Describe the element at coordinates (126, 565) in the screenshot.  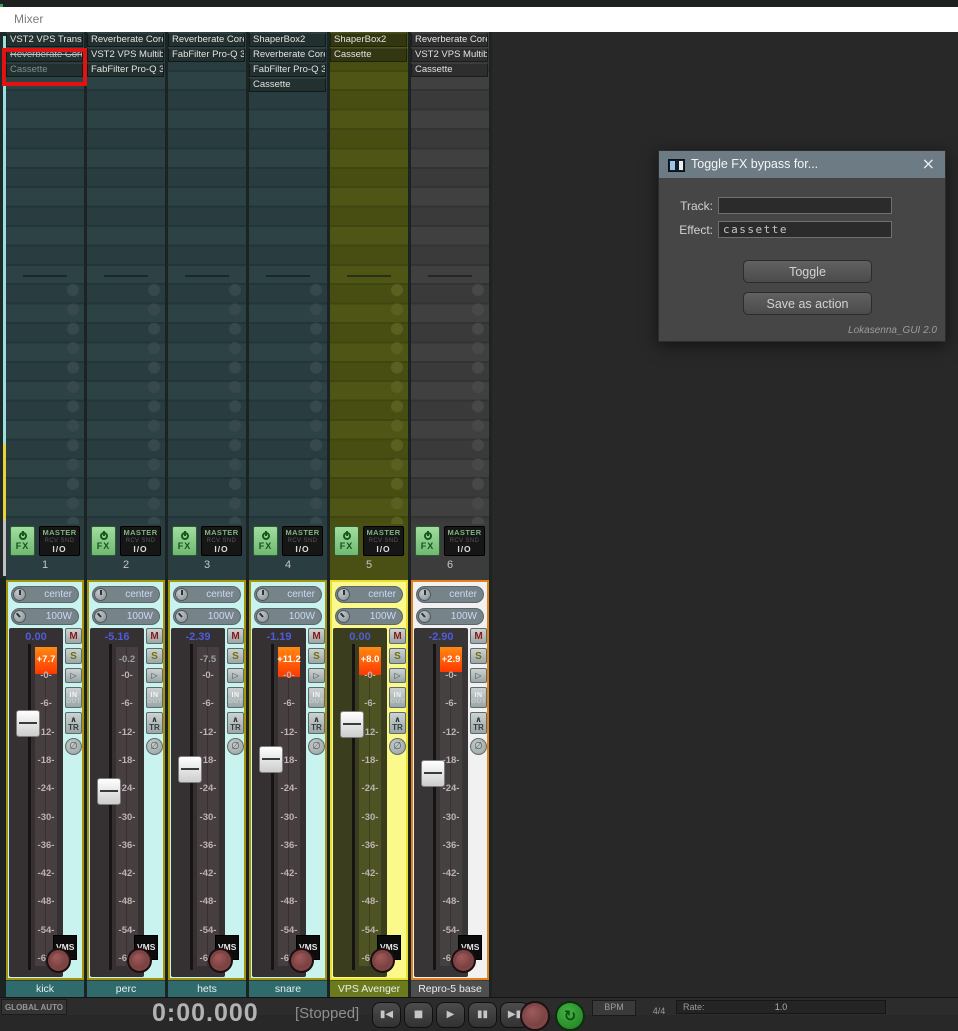
I see `track-number: 2` at that location.